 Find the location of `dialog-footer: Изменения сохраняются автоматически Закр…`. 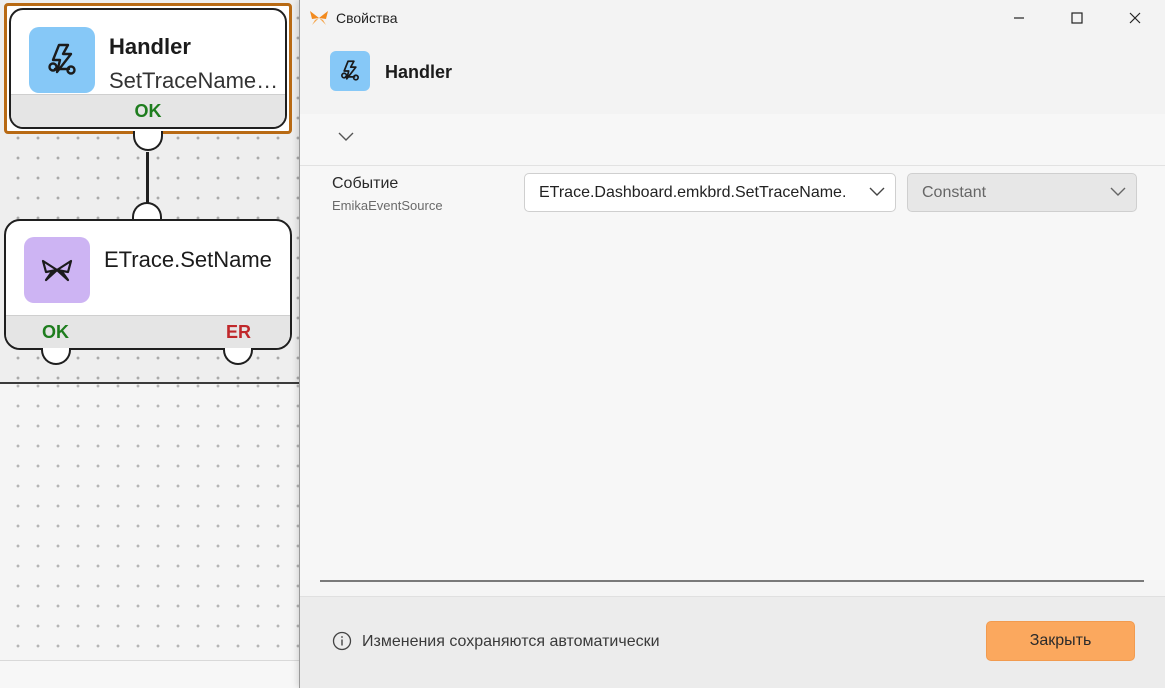

dialog-footer: Изменения сохраняются автоматически Закр… is located at coordinates (732, 642).